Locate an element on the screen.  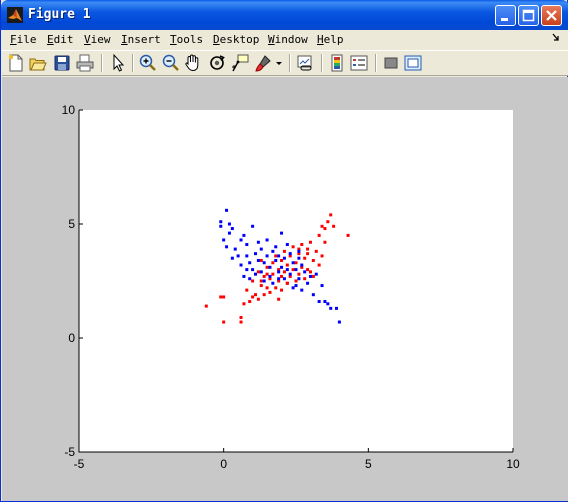
menu-edit: Edit is located at coordinates (60, 39).